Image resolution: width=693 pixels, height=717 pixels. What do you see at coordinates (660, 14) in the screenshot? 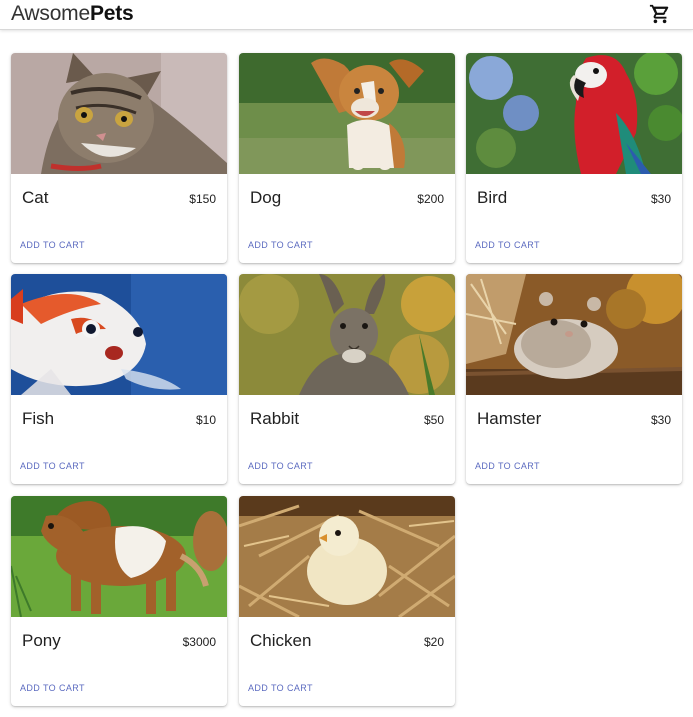
I see `shopping-cart-icon` at bounding box center [660, 14].